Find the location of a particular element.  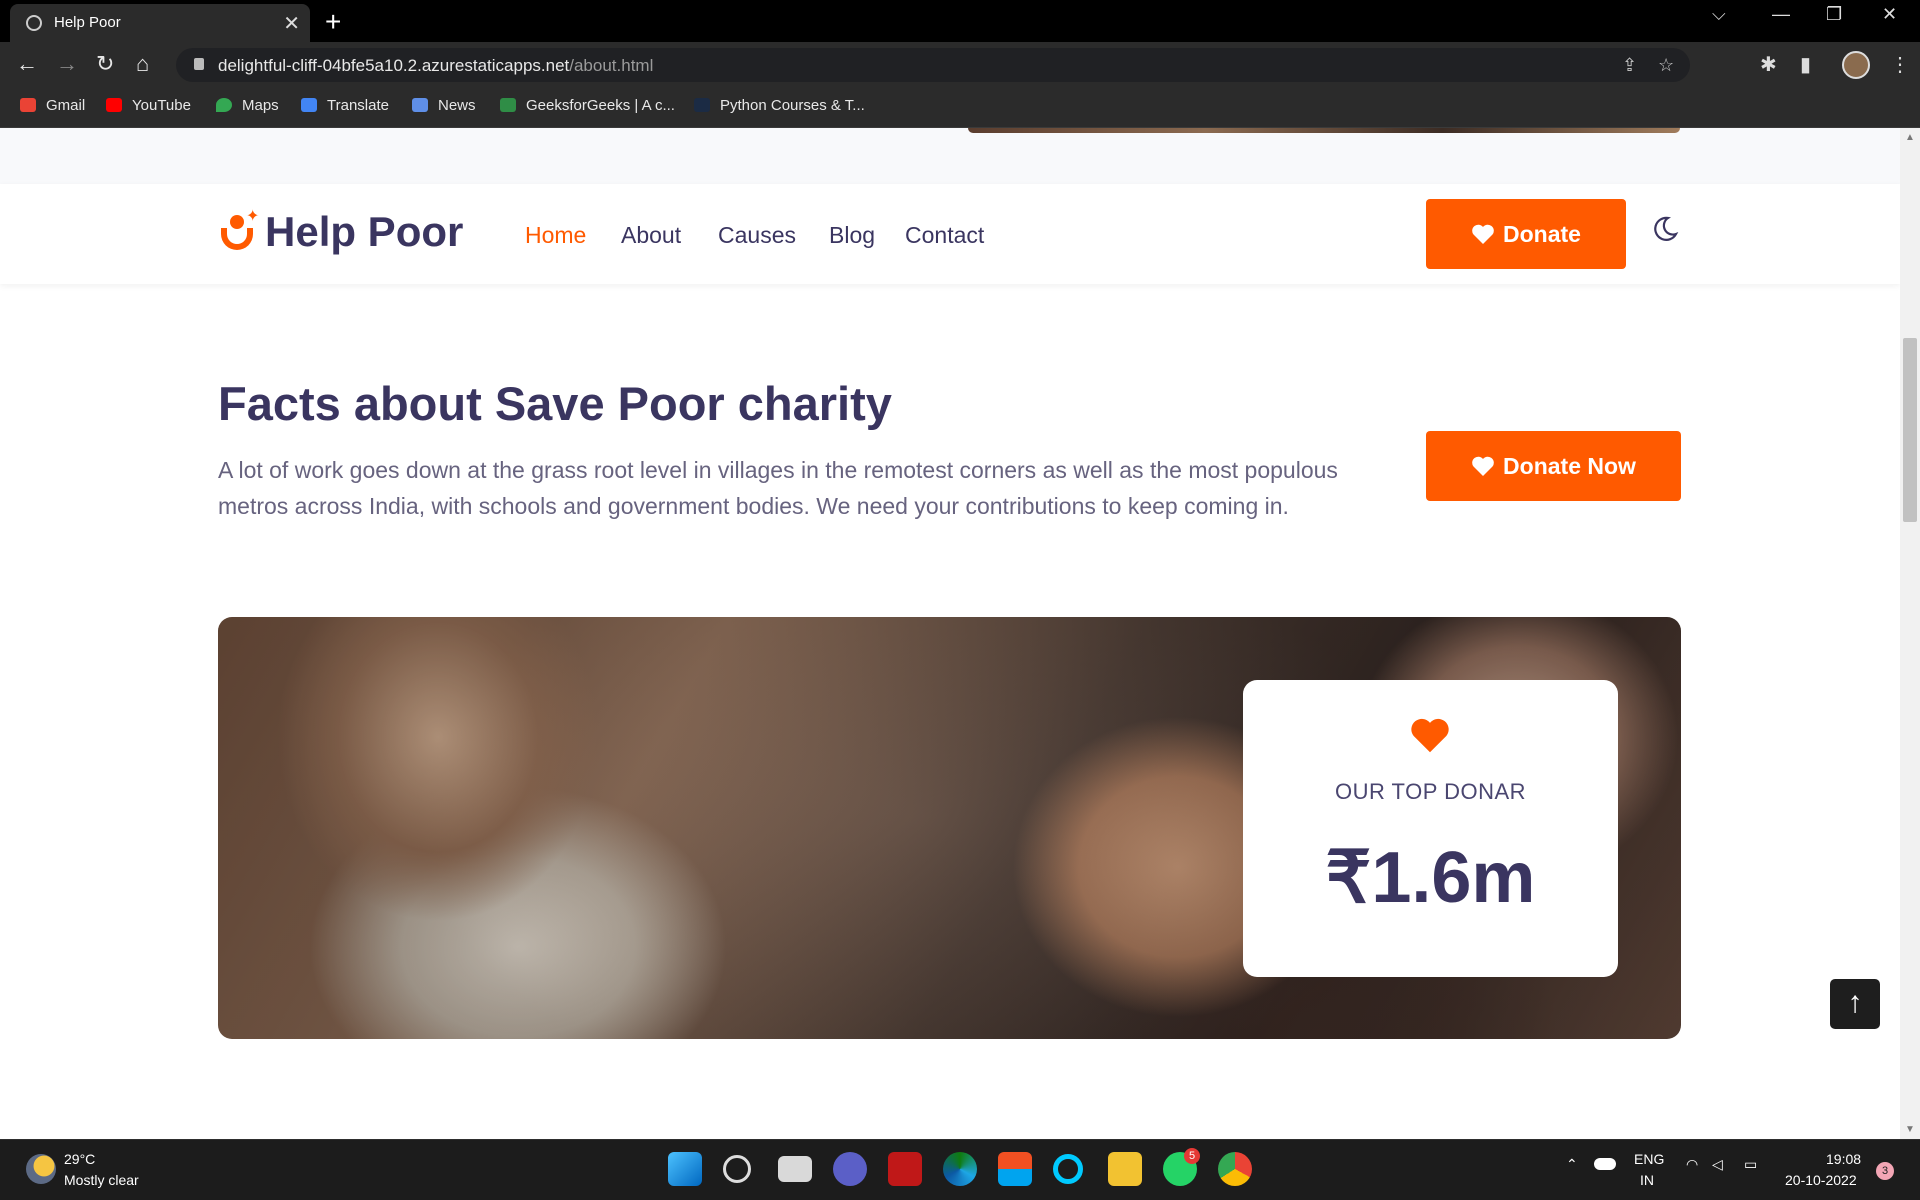

top-donor-amount: ₹1.6m is located at coordinates (1430, 878).